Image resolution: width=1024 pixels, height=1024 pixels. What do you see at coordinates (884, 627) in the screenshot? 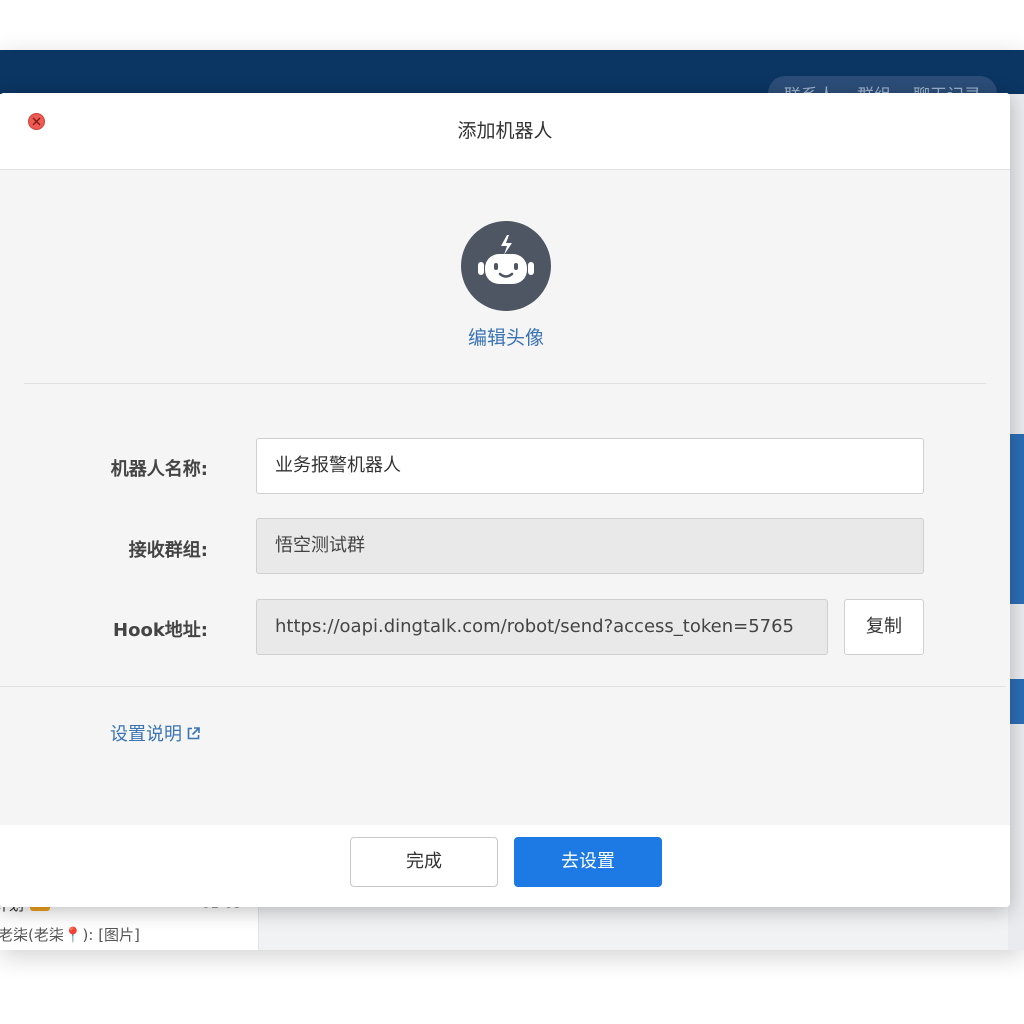
I see `copy-button: 复制` at bounding box center [884, 627].